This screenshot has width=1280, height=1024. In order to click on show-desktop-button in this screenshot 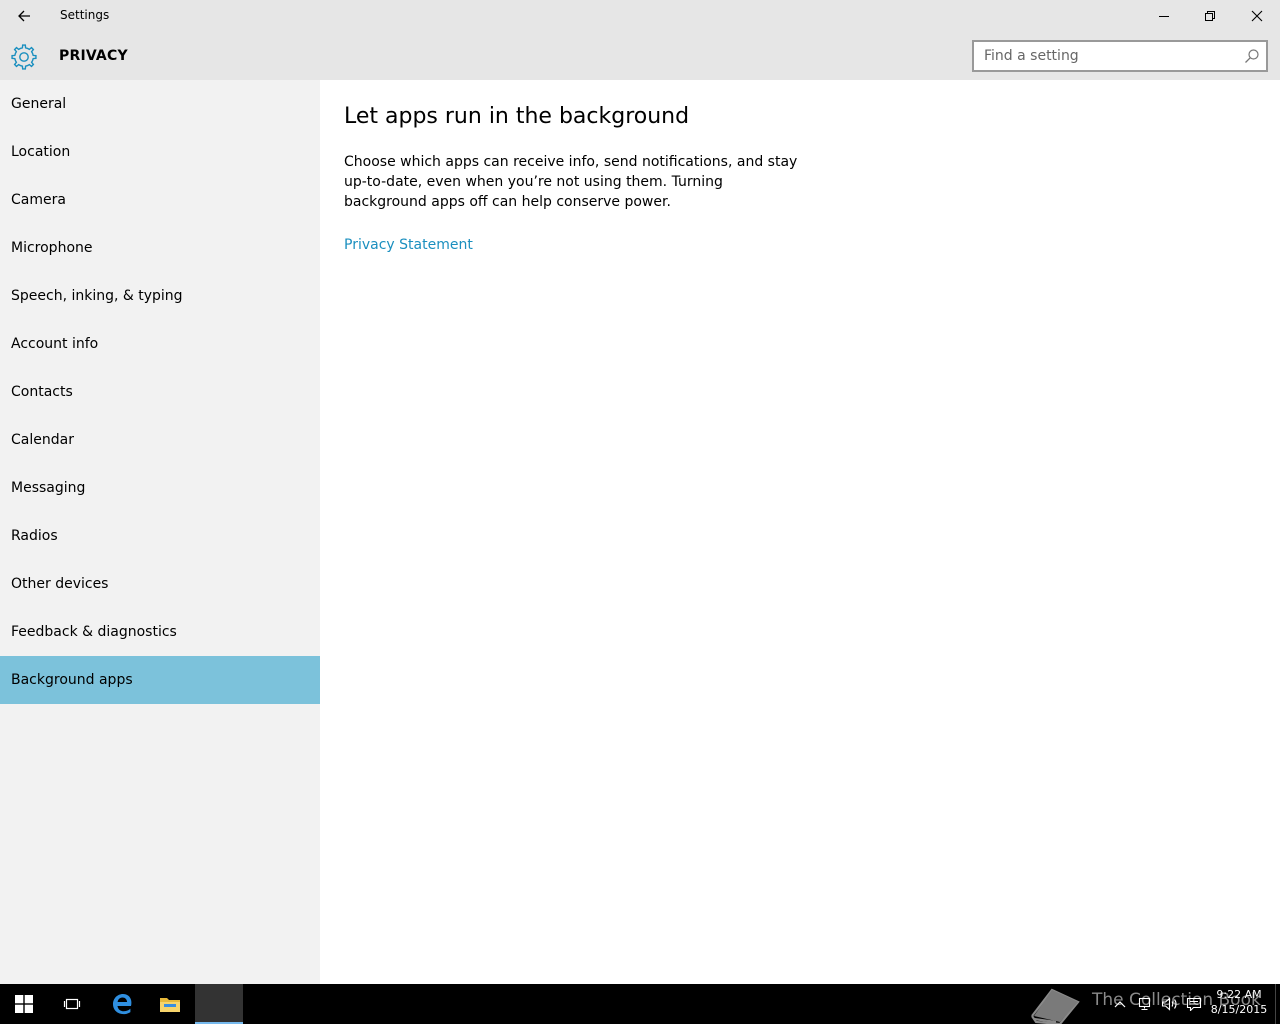, I will do `click(1275, 1004)`.